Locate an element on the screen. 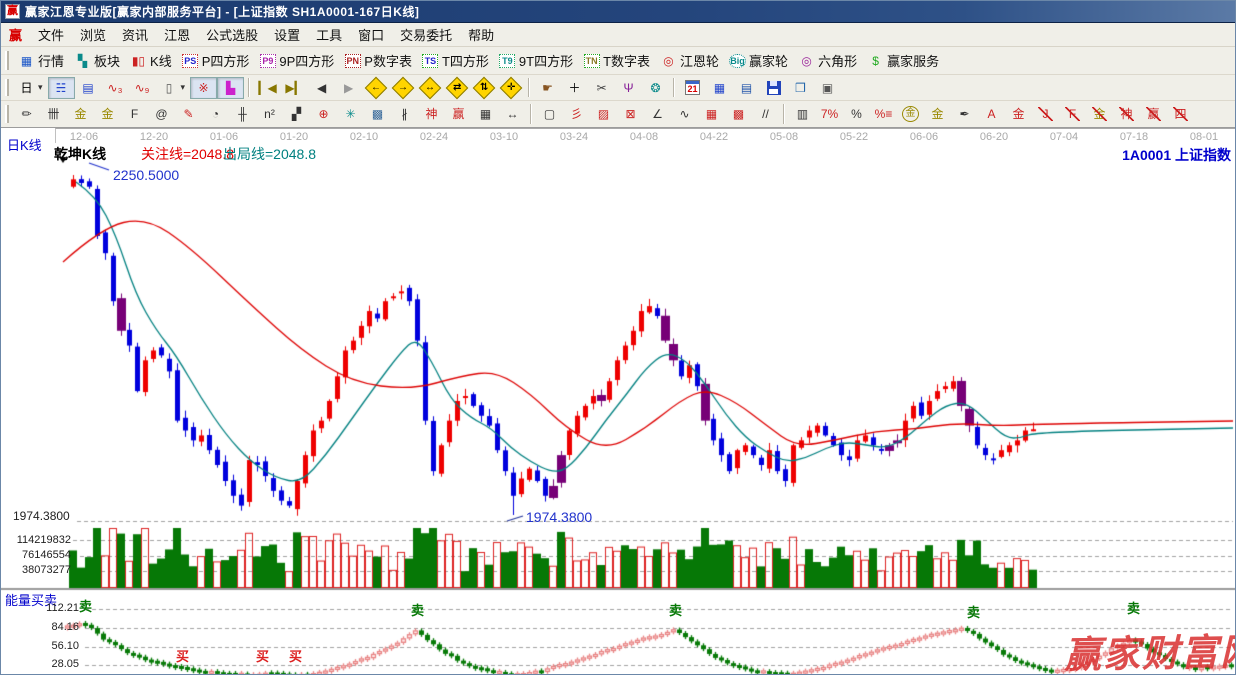 This screenshot has width=1236, height=675. menu-item-1: 浏览 is located at coordinates (93, 34).